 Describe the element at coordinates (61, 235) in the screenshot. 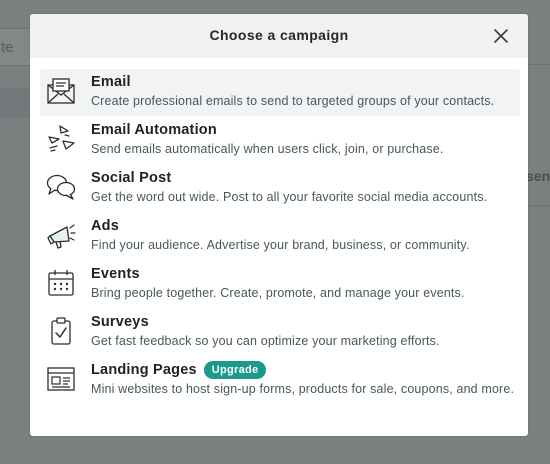

I see `megaphone-icon` at that location.